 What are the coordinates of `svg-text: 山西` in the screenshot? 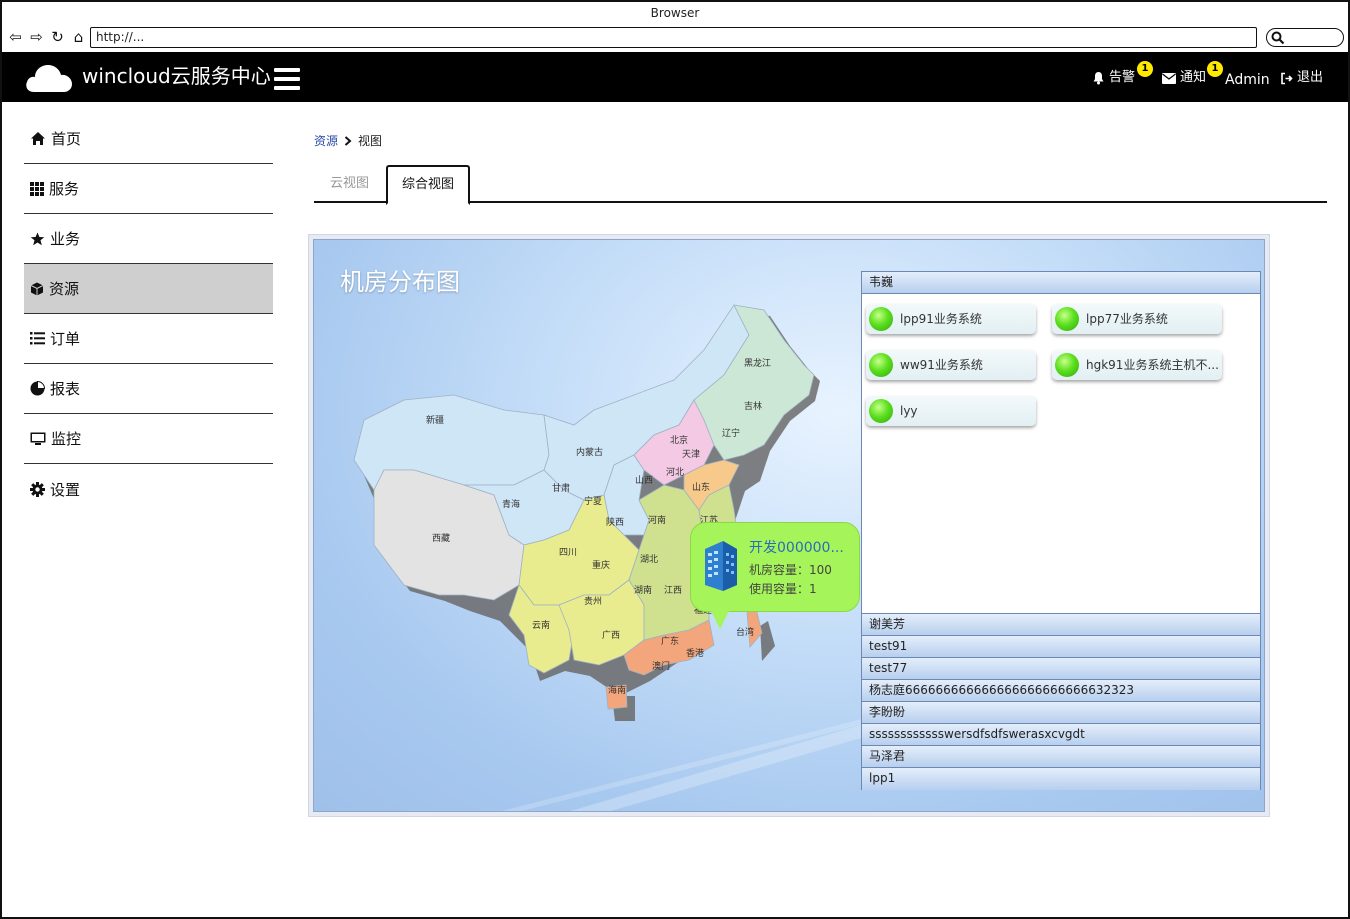 It's located at (644, 480).